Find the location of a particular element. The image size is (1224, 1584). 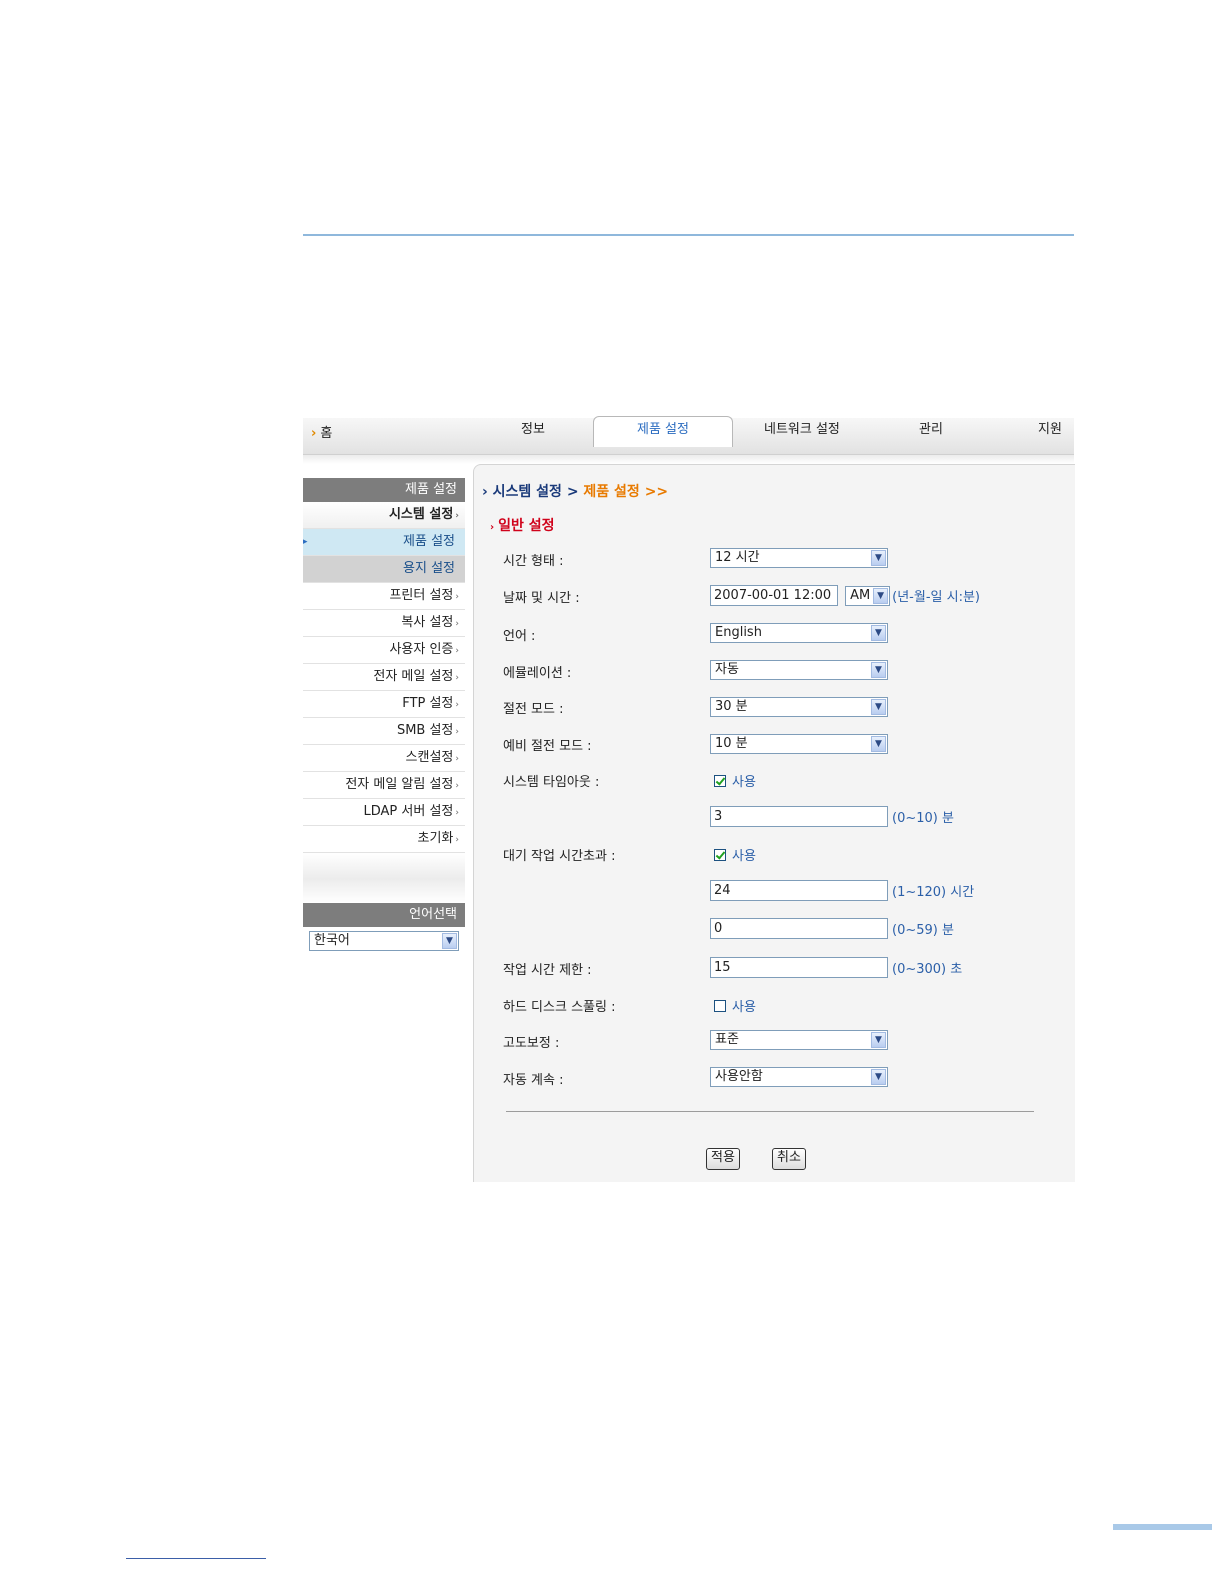

sidebar-item-email-settings: 전자 메일 설정 › is located at coordinates (384, 677).